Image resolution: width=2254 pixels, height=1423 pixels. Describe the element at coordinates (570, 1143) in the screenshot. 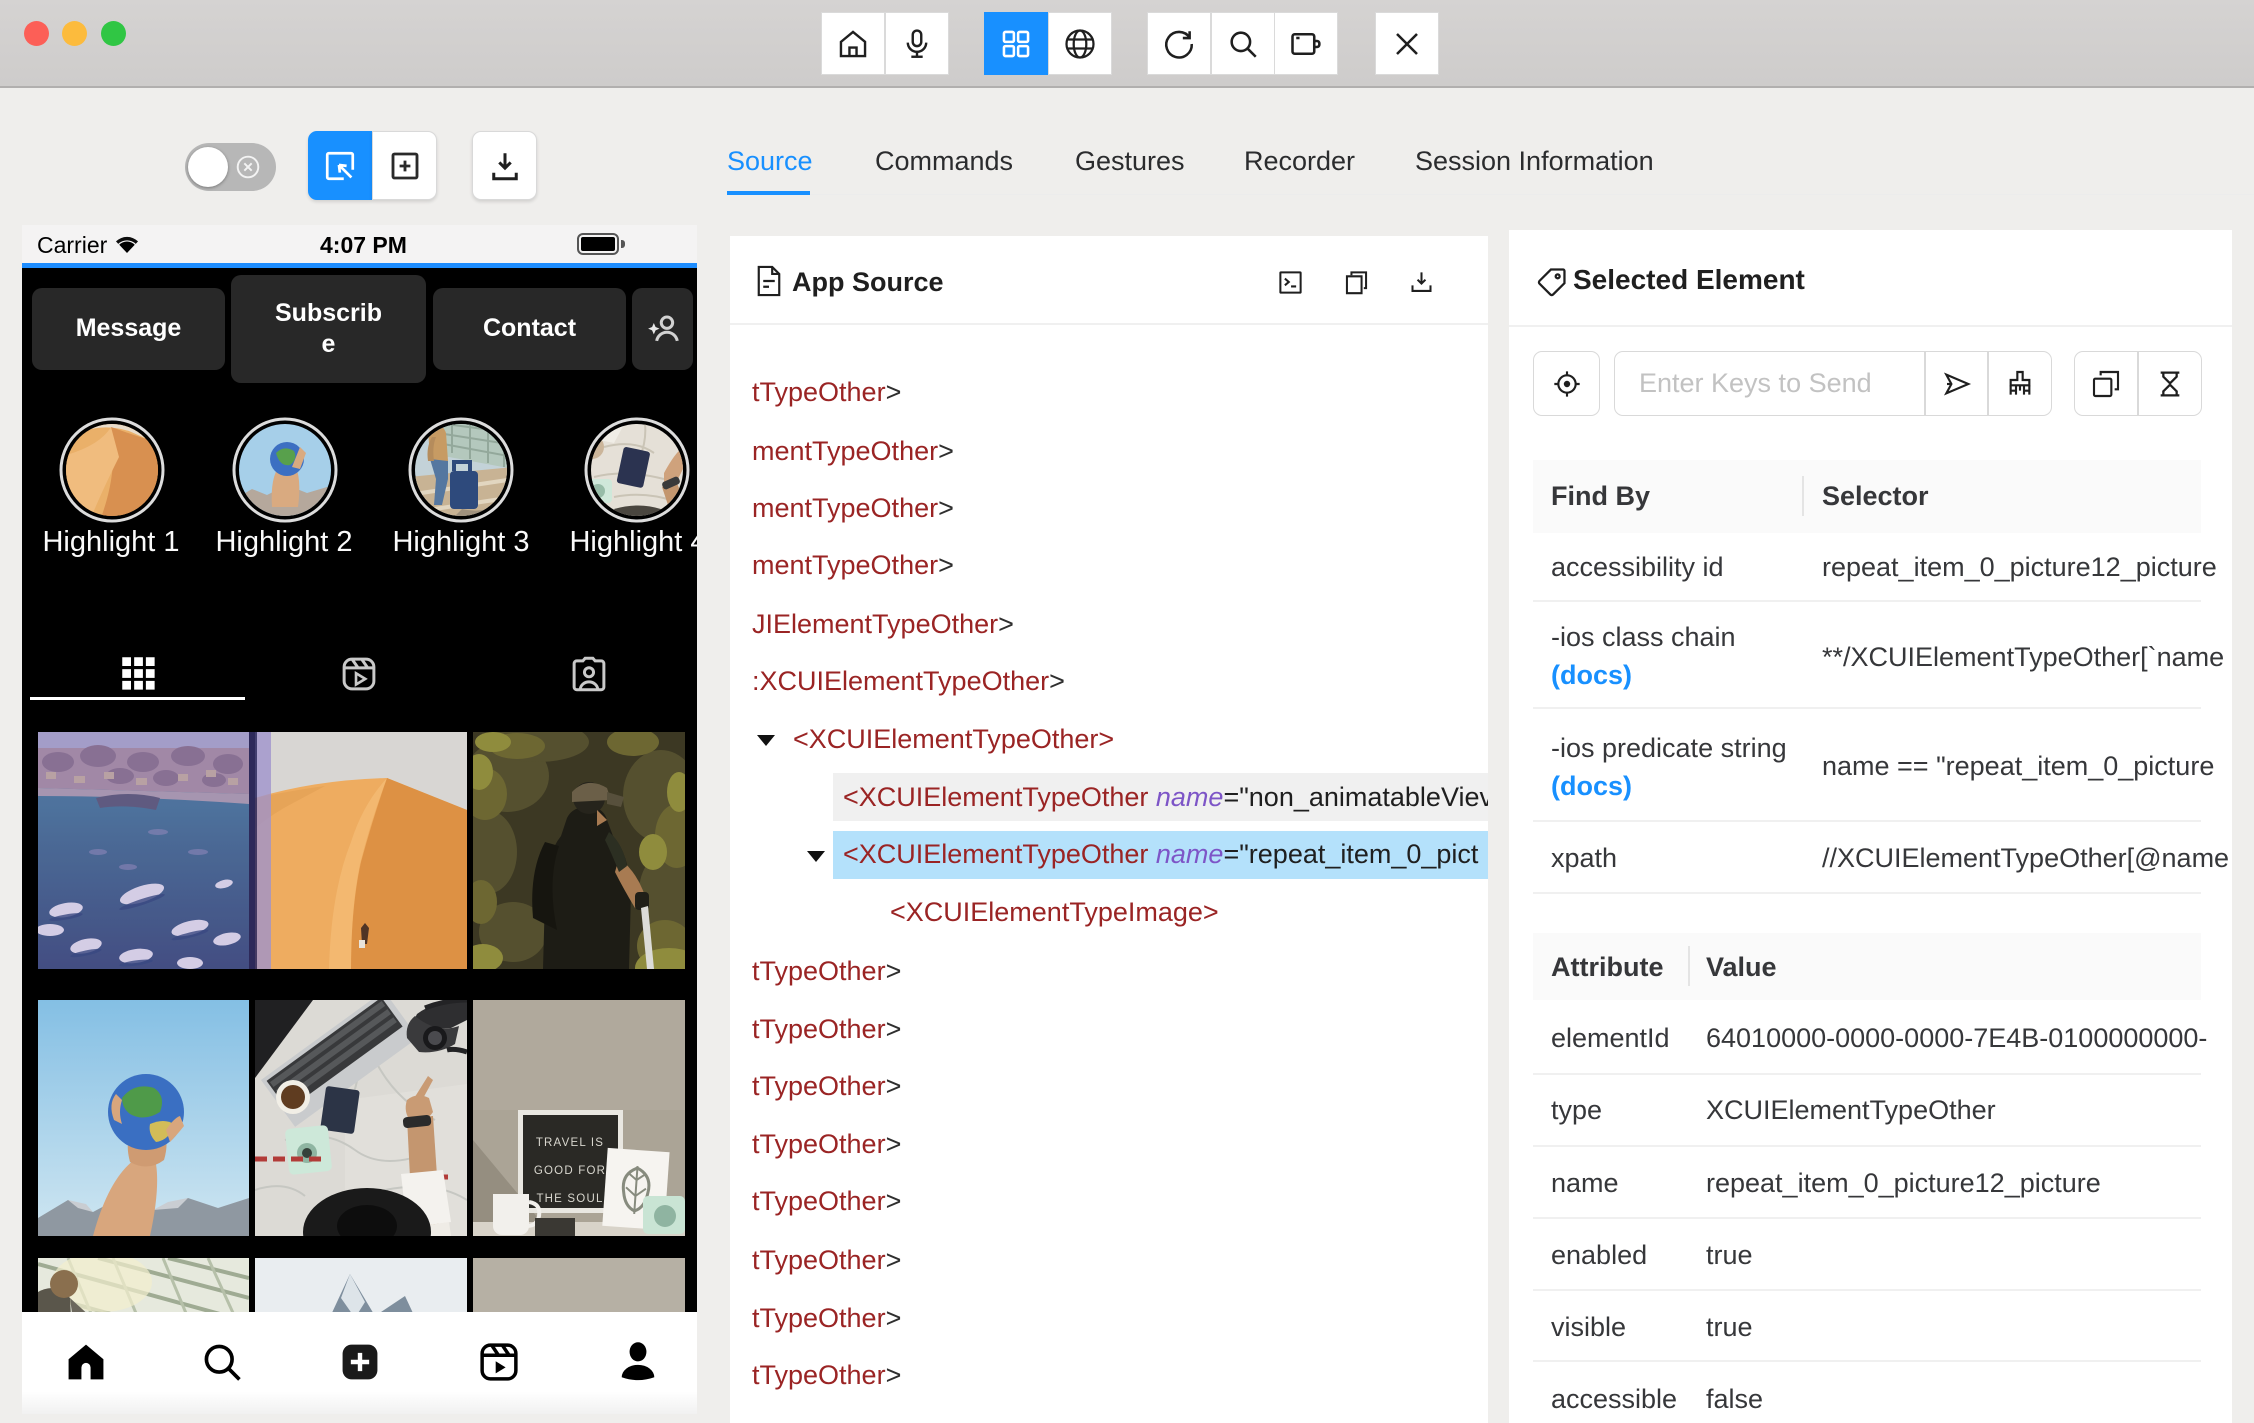

I see `svg-text: TRAVEL IS` at that location.